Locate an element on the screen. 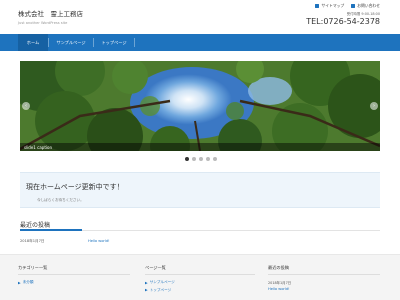  contact-link: お問い合わせ is located at coordinates (365, 6).